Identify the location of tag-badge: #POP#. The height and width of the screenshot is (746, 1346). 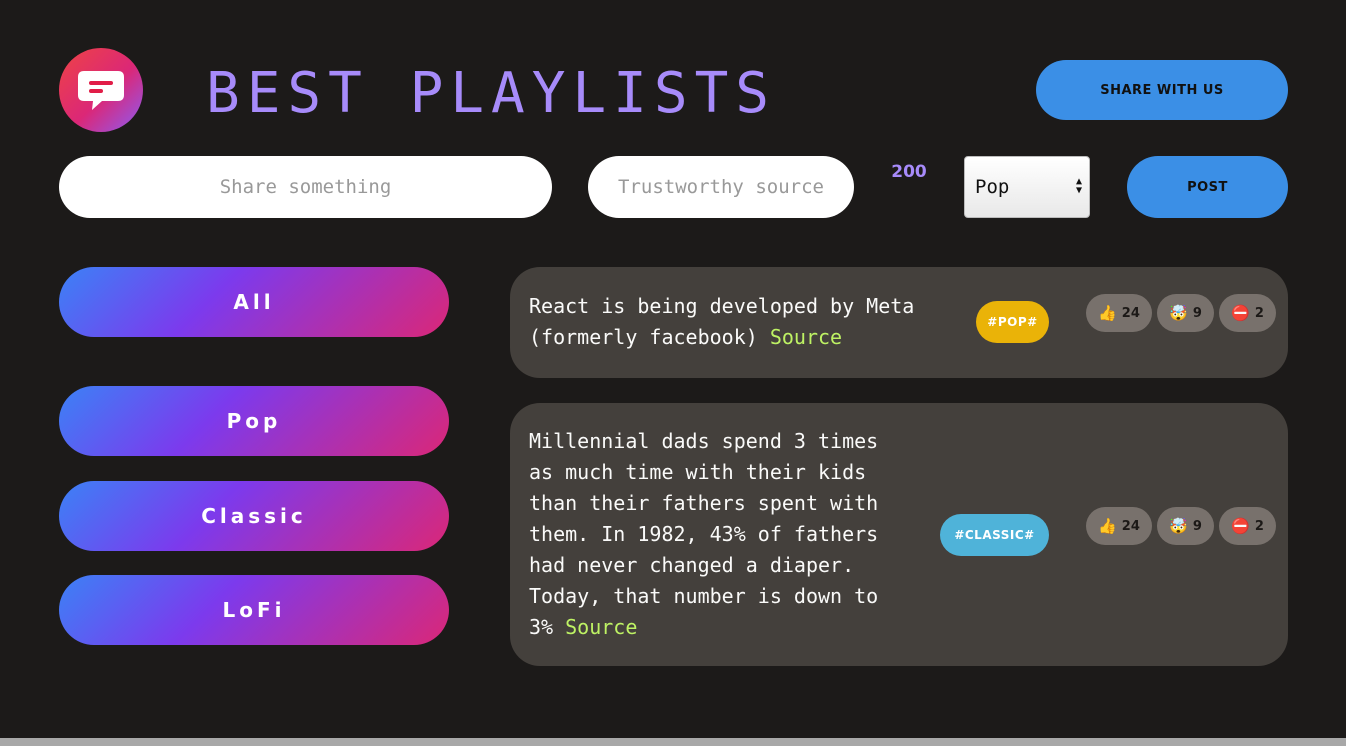
(1012, 322).